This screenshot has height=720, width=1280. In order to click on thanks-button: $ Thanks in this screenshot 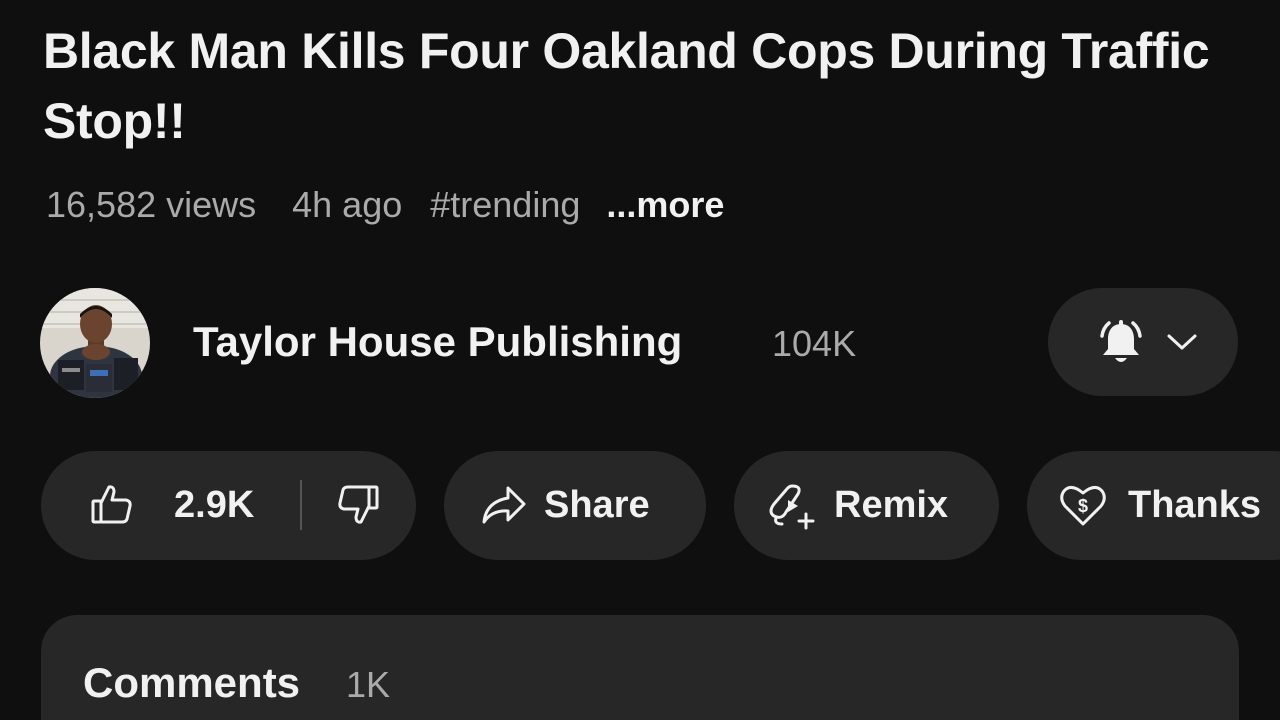, I will do `click(1153, 505)`.